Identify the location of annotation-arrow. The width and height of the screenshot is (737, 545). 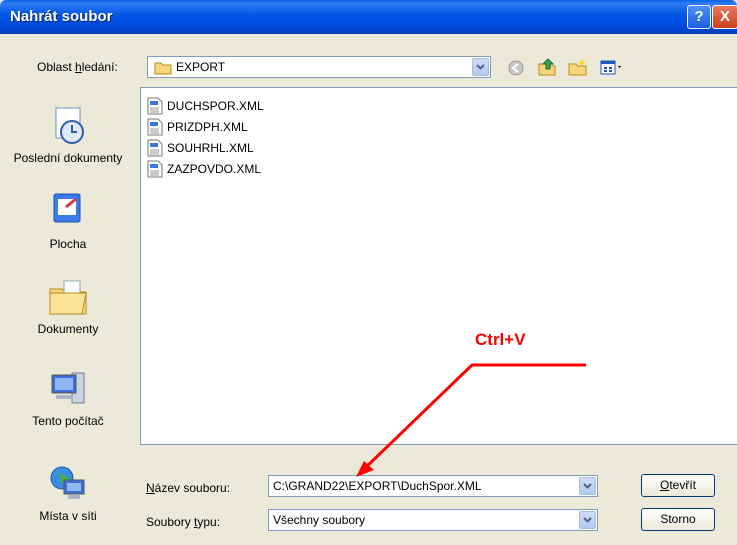
(471, 420).